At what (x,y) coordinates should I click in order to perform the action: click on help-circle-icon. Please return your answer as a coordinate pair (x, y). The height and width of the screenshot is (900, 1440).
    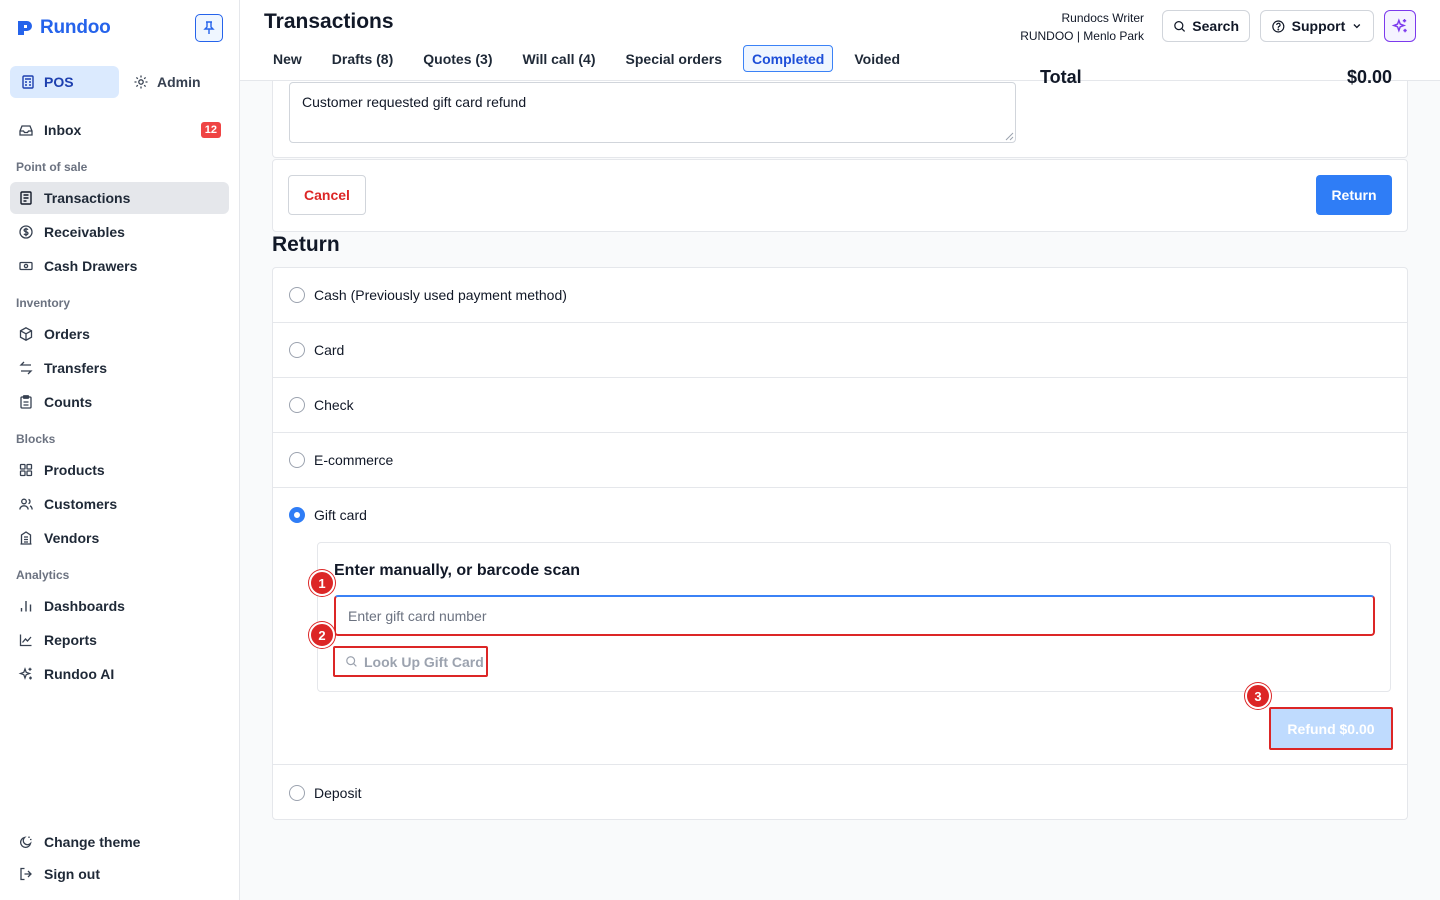
    Looking at the image, I should click on (1278, 26).